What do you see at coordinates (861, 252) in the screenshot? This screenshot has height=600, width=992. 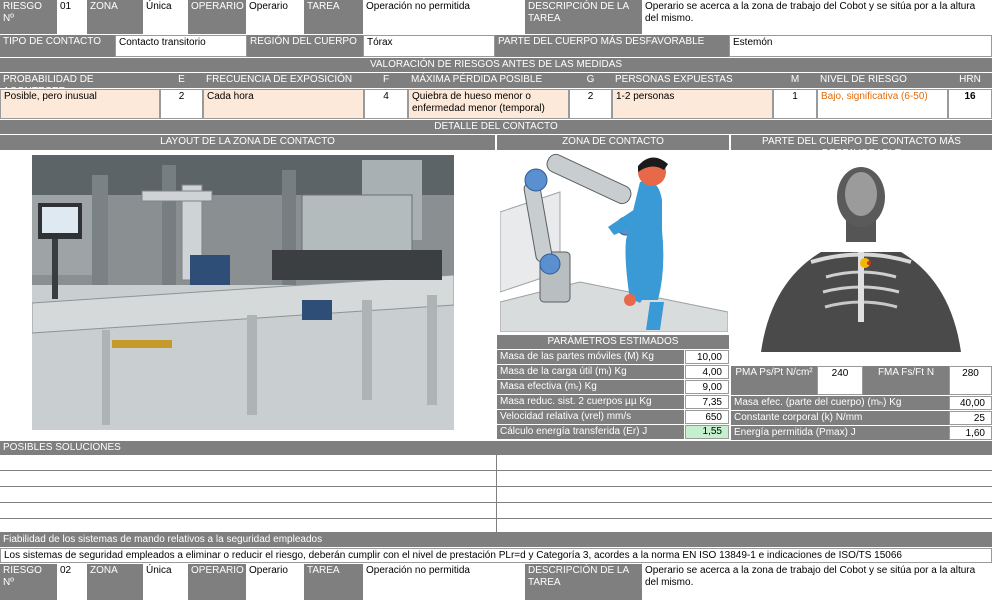 I see `body-xray-image` at bounding box center [861, 252].